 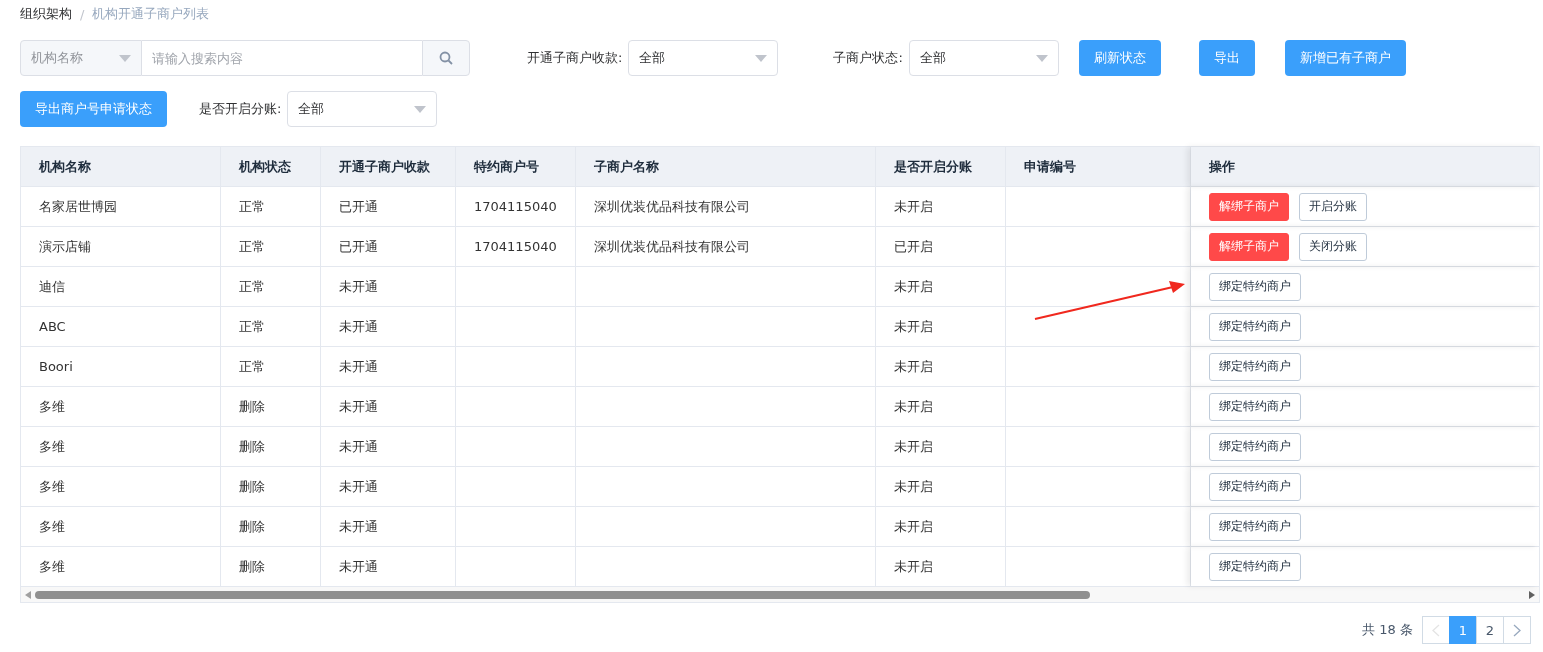 What do you see at coordinates (388, 166) in the screenshot?
I see `column-header: 开通子商户收款` at bounding box center [388, 166].